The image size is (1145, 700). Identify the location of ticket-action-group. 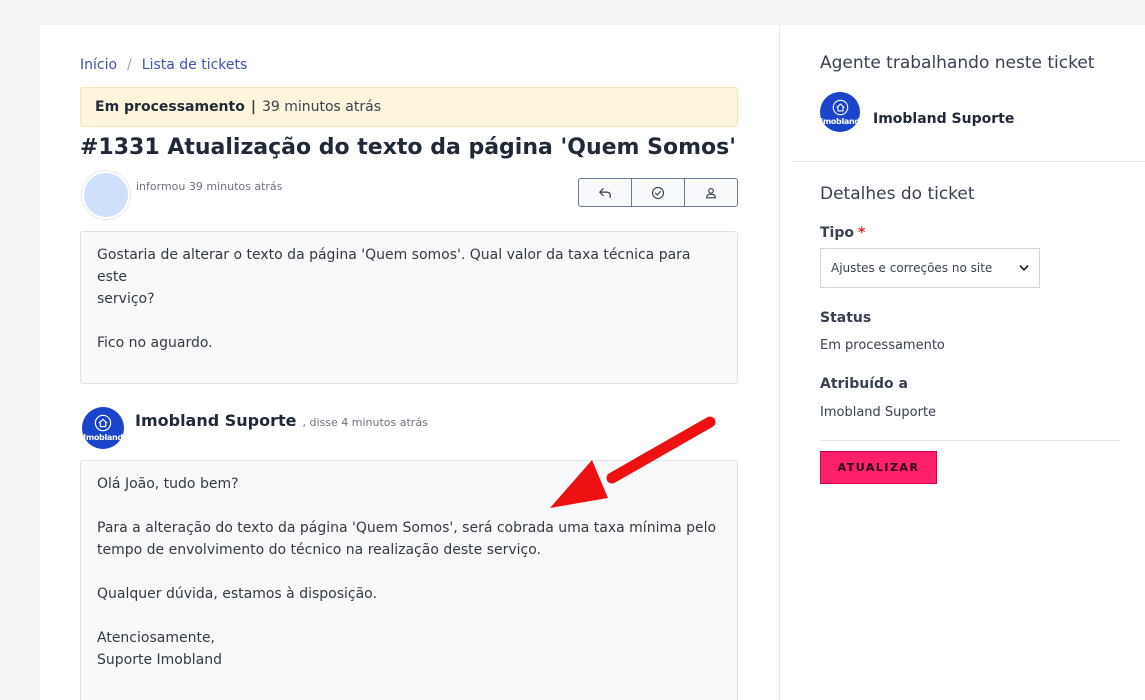
(658, 192).